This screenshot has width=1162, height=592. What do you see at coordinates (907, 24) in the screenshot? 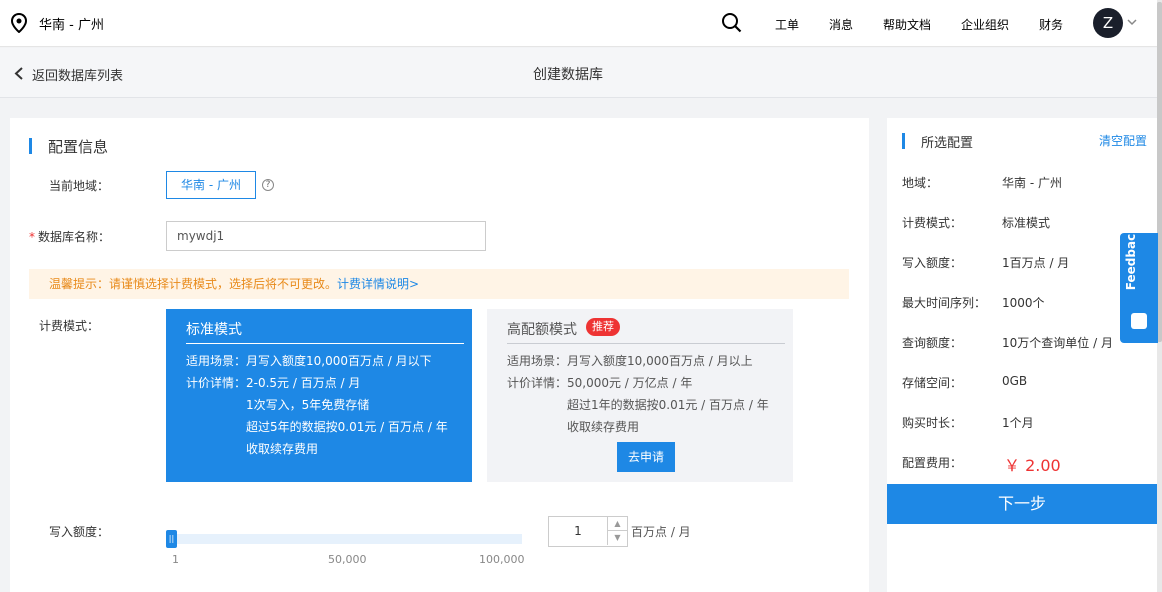
I see `nav-help-docs: 帮助文档` at bounding box center [907, 24].